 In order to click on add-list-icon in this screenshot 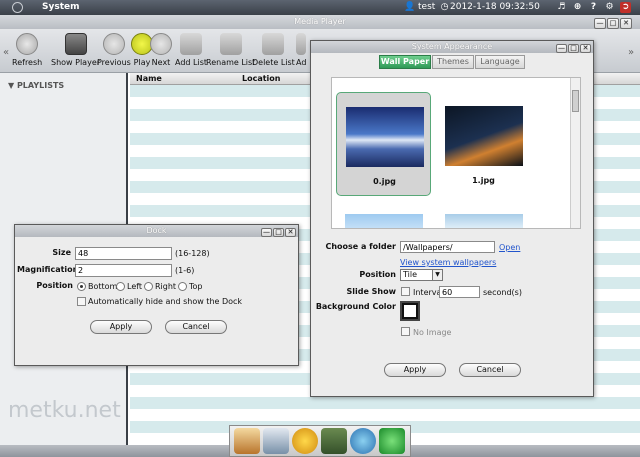, I will do `click(191, 44)`.